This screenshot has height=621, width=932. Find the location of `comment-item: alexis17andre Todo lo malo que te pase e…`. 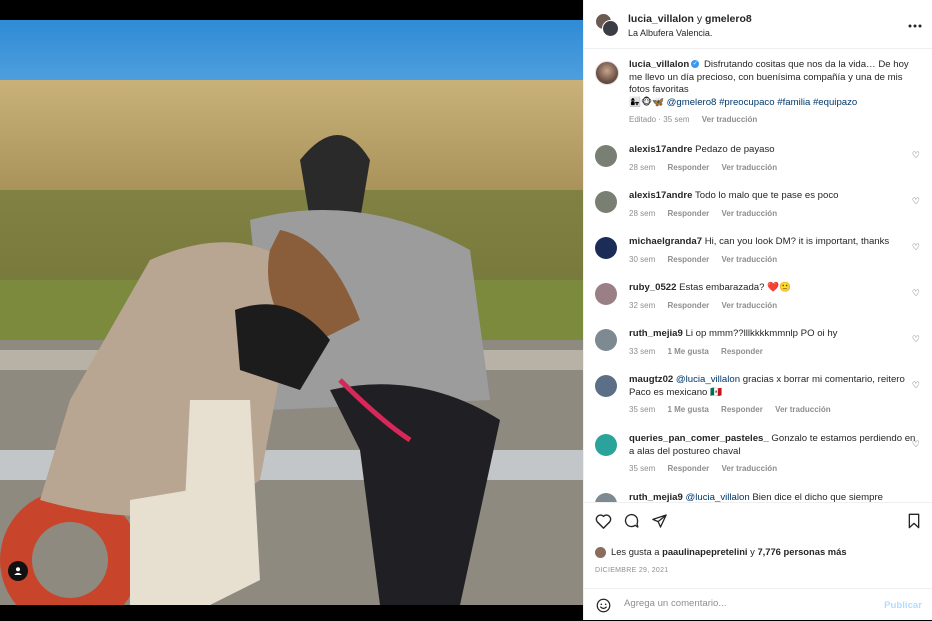

comment-item: alexis17andre Todo lo malo que te pase e… is located at coordinates (757, 205).